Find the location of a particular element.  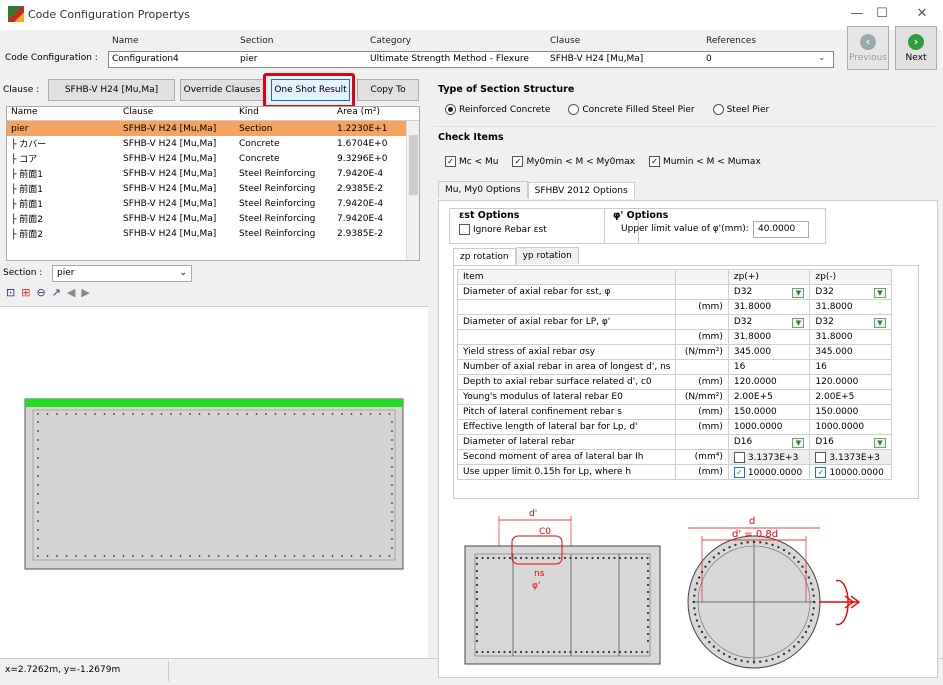

list-item: ├ カバー SFHB-V H24 [Mu,Ma] Concrete 1.6704E+0 is located at coordinates (213, 143).